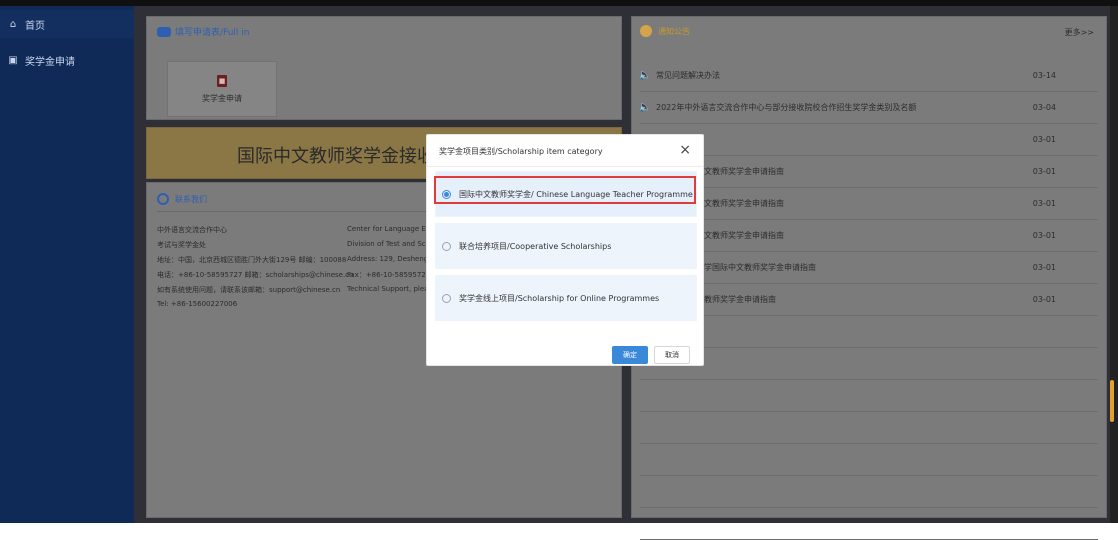 The image size is (1118, 540). What do you see at coordinates (67, 264) in the screenshot?
I see `sidebar: ⌂ 首页 ▣ 奖学金申请` at bounding box center [67, 264].